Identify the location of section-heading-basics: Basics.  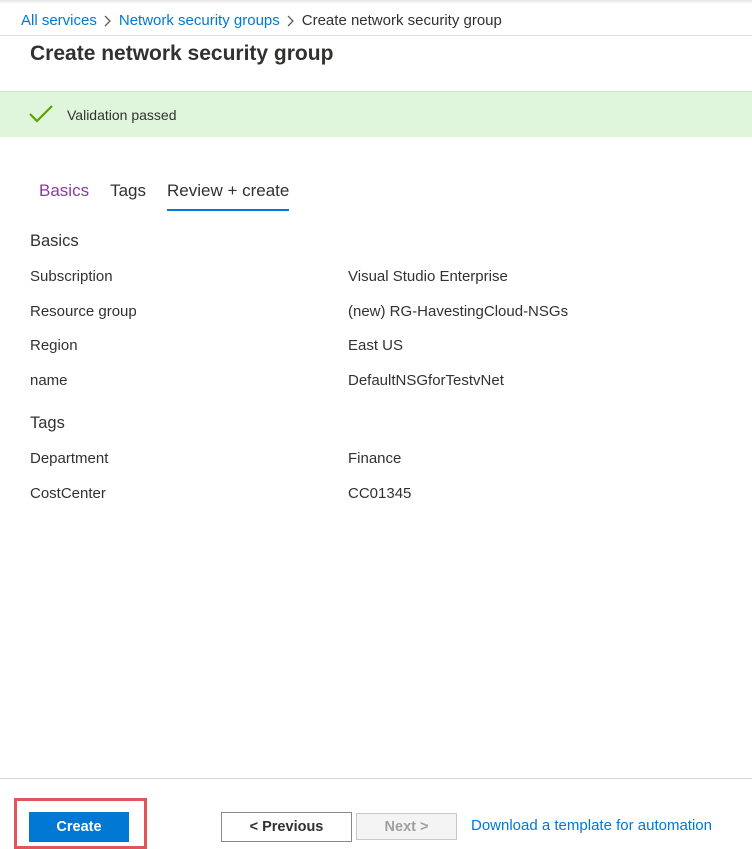
(54, 241).